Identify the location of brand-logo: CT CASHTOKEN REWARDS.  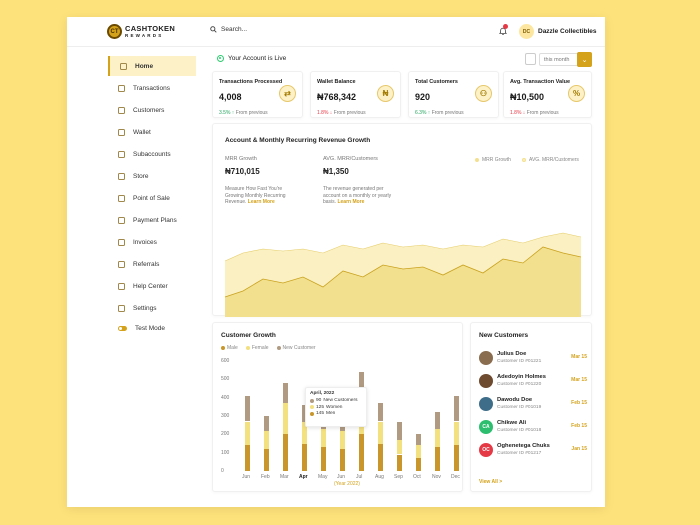
(141, 31).